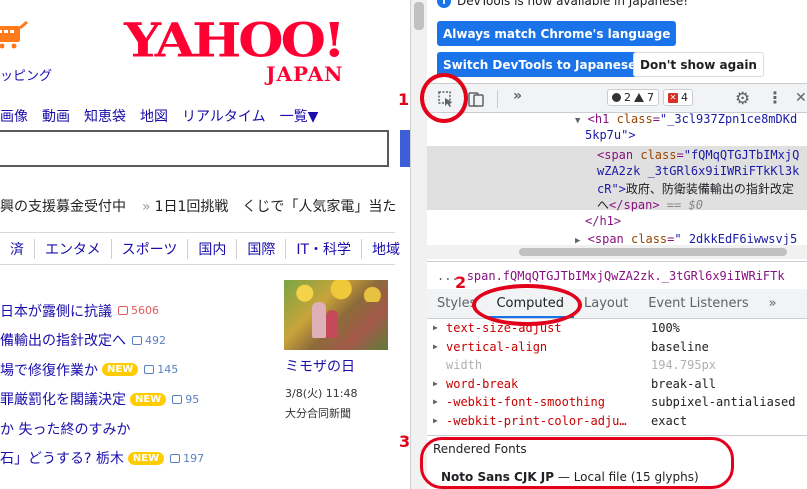 The height and width of the screenshot is (489, 807). What do you see at coordinates (684, 97) in the screenshot?
I see `issues-count: 4` at bounding box center [684, 97].